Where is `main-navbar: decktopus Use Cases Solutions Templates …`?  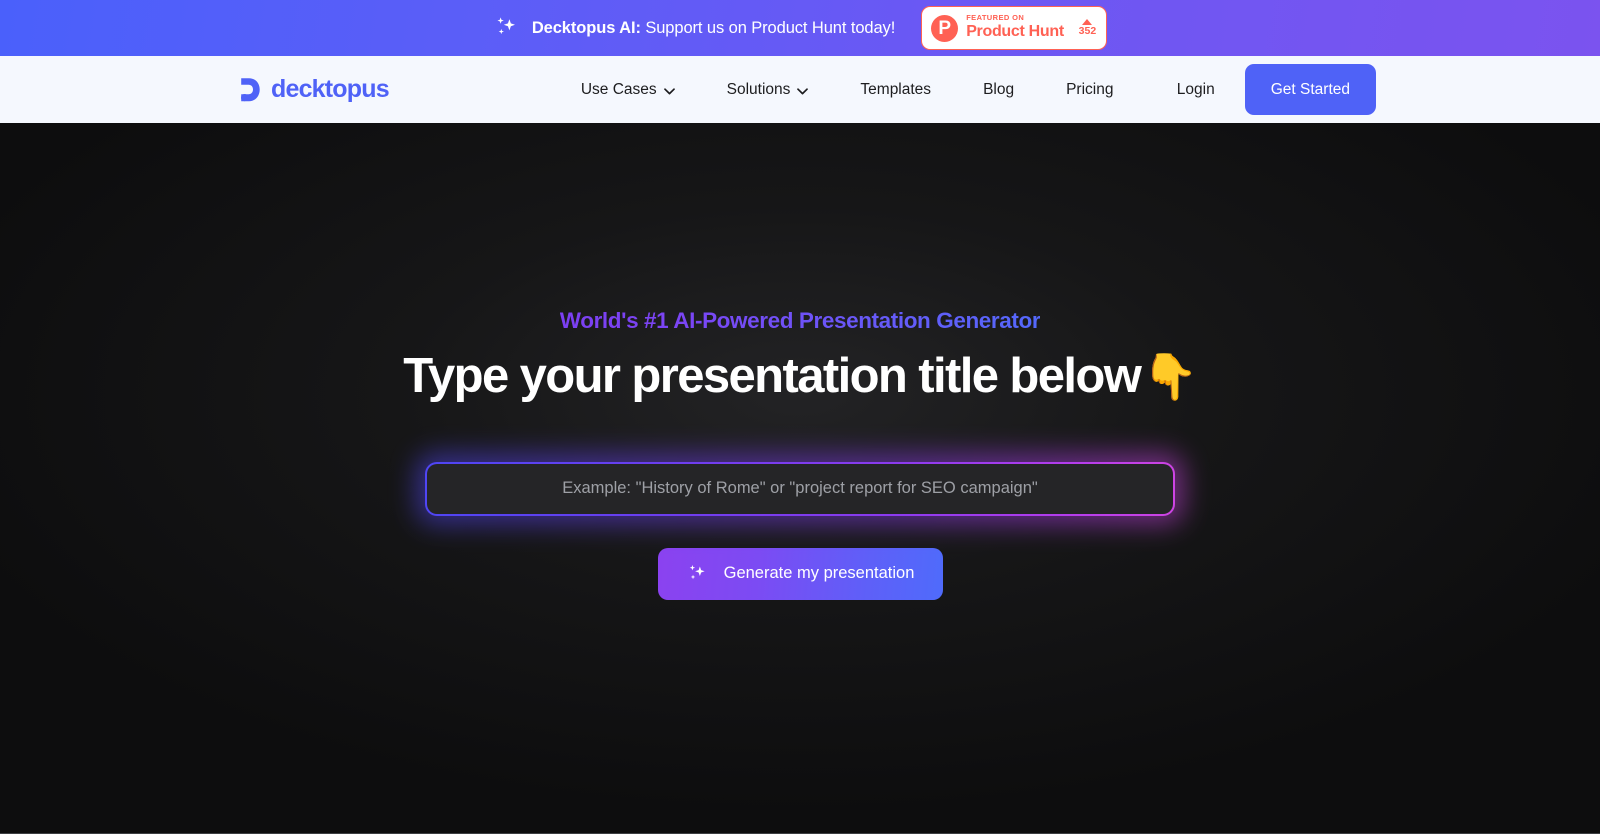
main-navbar: decktopus Use Cases Solutions Templates … is located at coordinates (800, 89).